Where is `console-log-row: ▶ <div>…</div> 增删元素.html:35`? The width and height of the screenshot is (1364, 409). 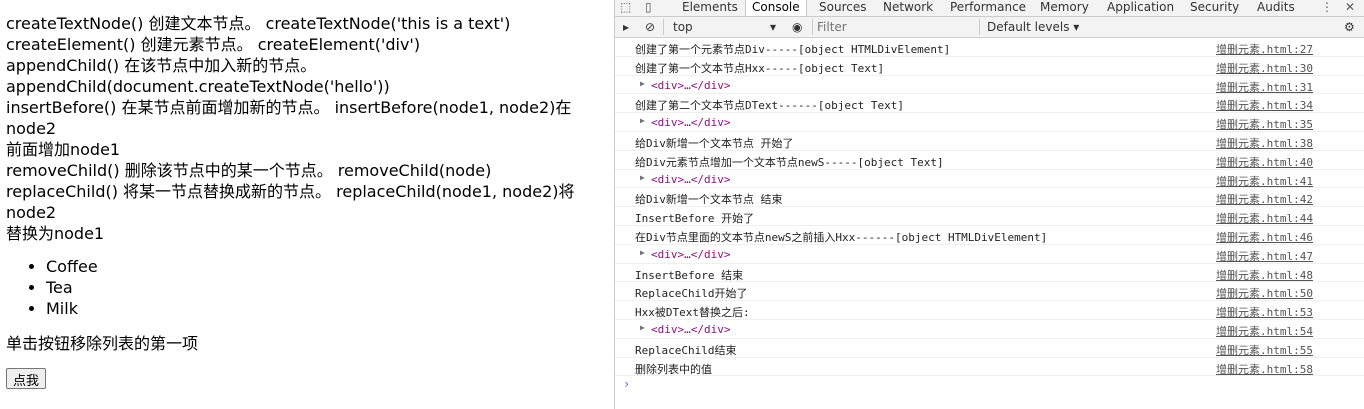
console-log-row: ▶ <div>…</div> 增删元素.html:35 is located at coordinates (989, 122).